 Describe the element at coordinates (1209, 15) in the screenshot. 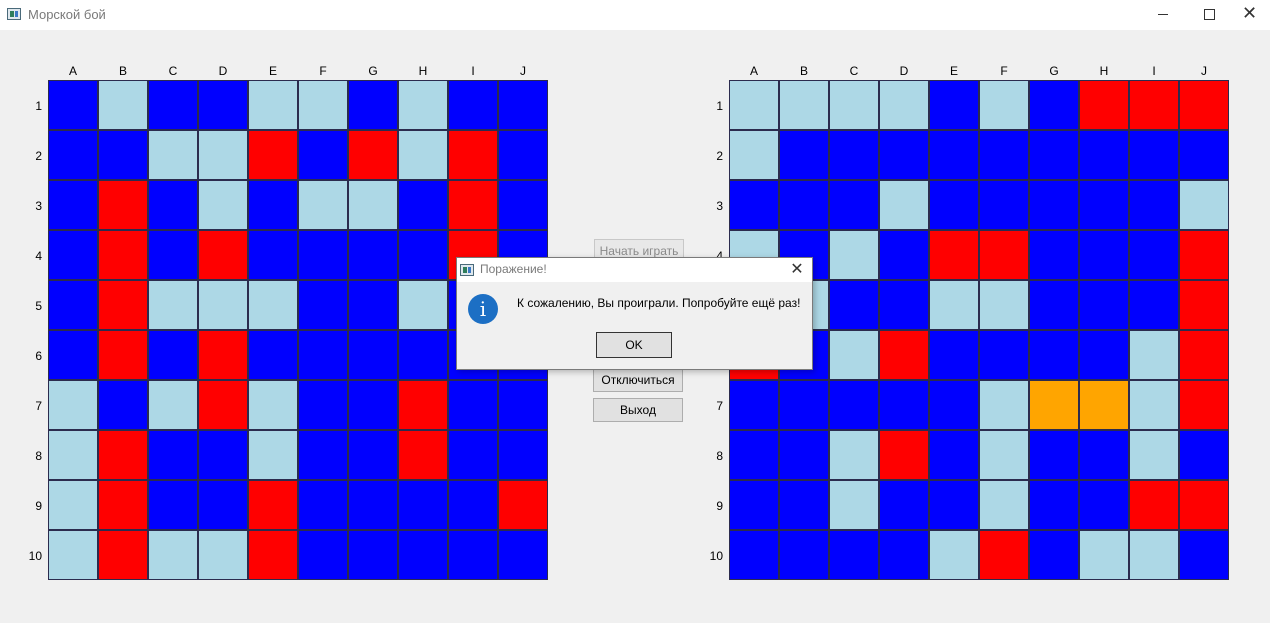

I see `maximize-button` at that location.